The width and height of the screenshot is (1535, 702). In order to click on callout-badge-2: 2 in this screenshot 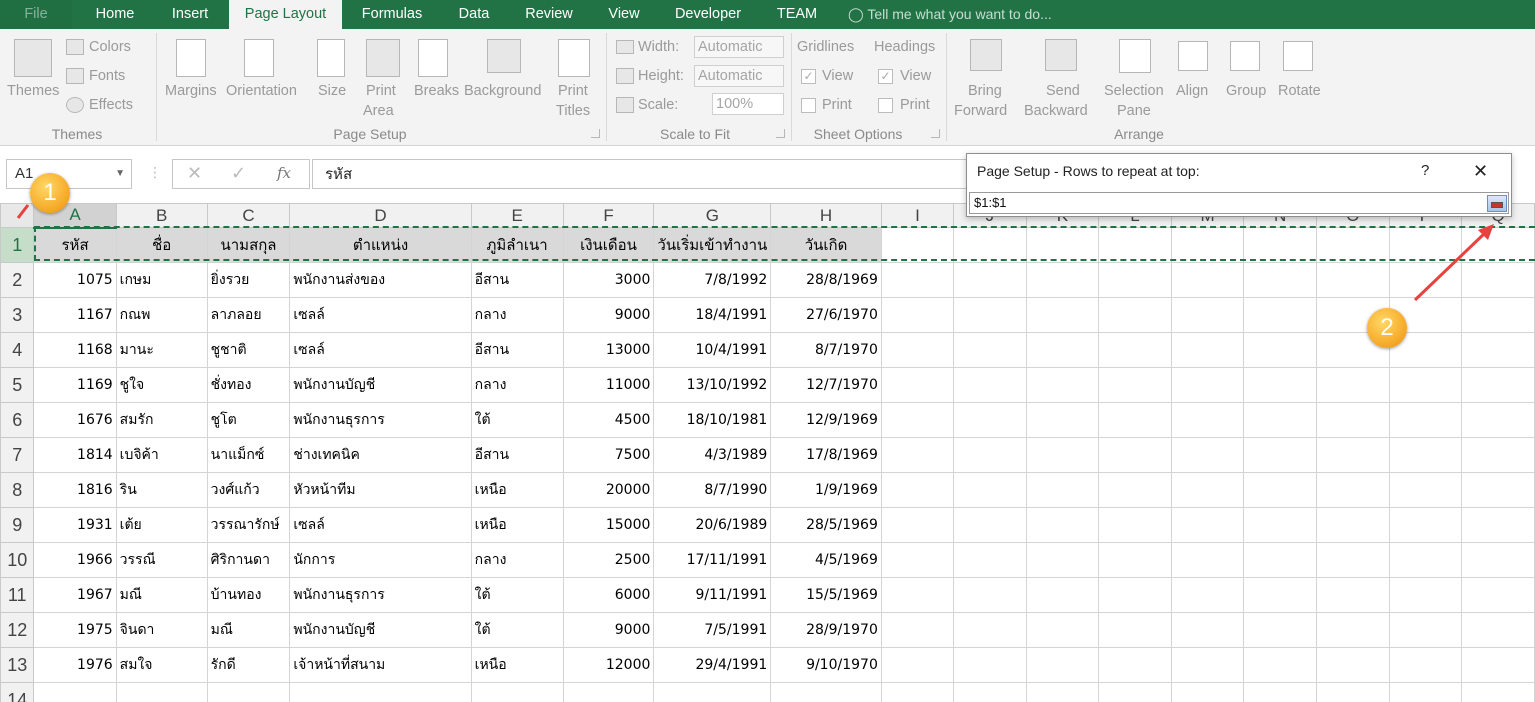, I will do `click(1387, 328)`.